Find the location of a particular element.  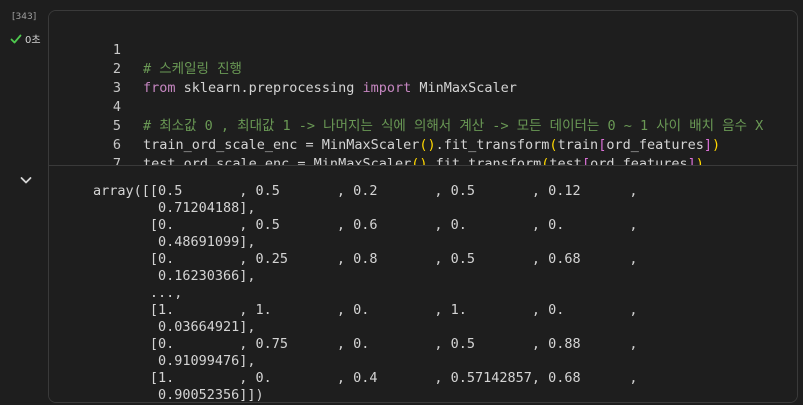

code-token: ord_features is located at coordinates (655, 145).